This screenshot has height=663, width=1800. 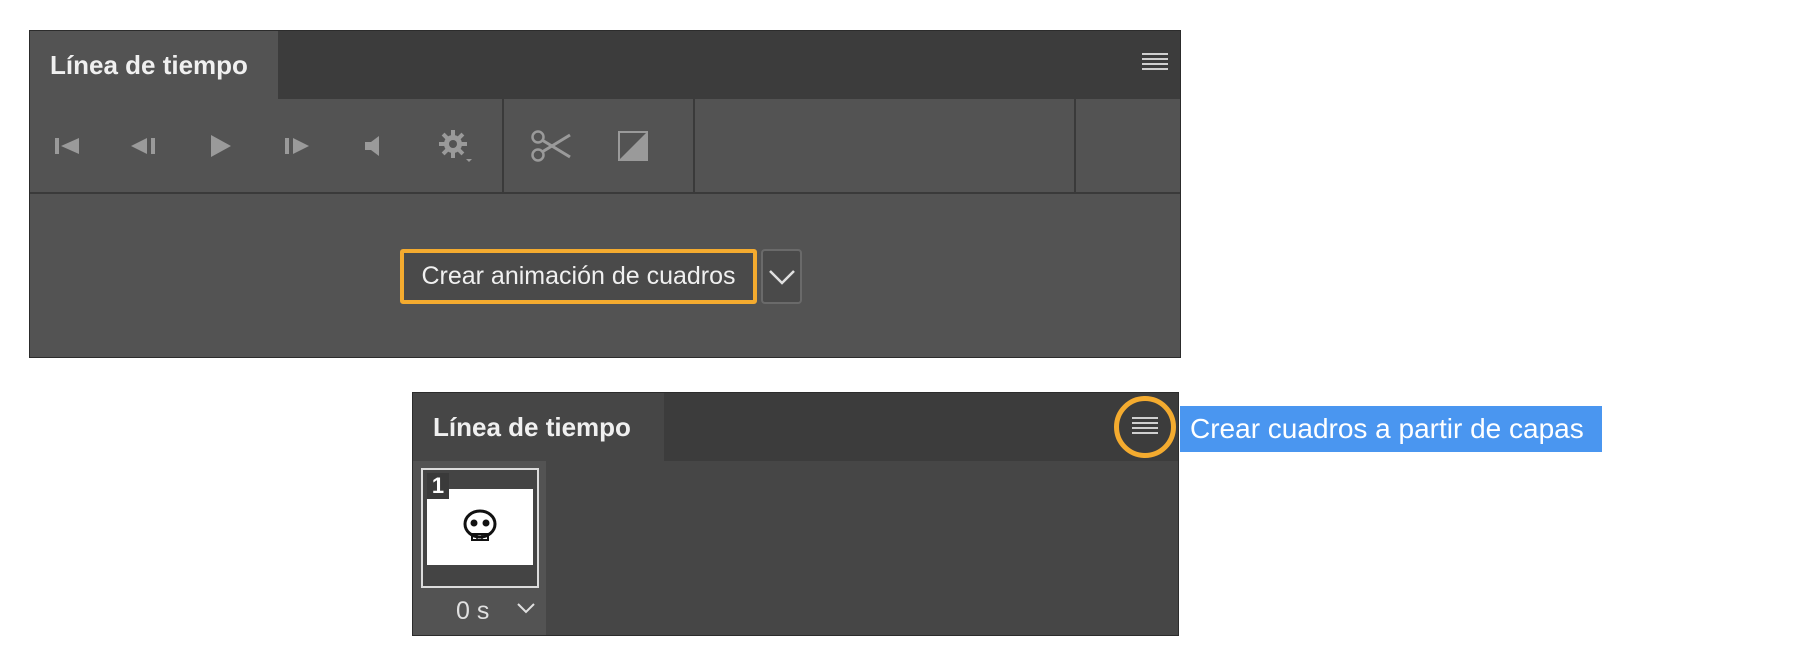 I want to click on frame-thumbnail: 1, so click(x=480, y=528).